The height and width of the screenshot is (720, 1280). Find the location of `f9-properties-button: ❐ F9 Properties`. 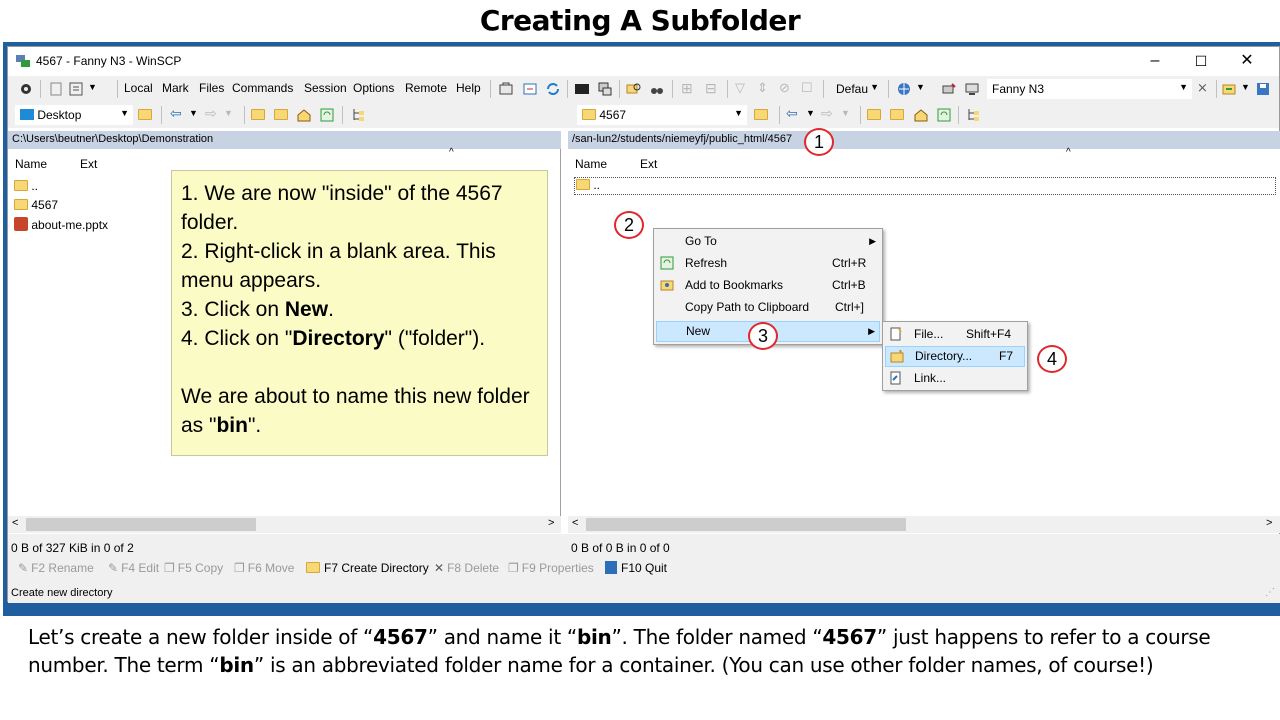

f9-properties-button: ❐ F9 Properties is located at coordinates (551, 568).